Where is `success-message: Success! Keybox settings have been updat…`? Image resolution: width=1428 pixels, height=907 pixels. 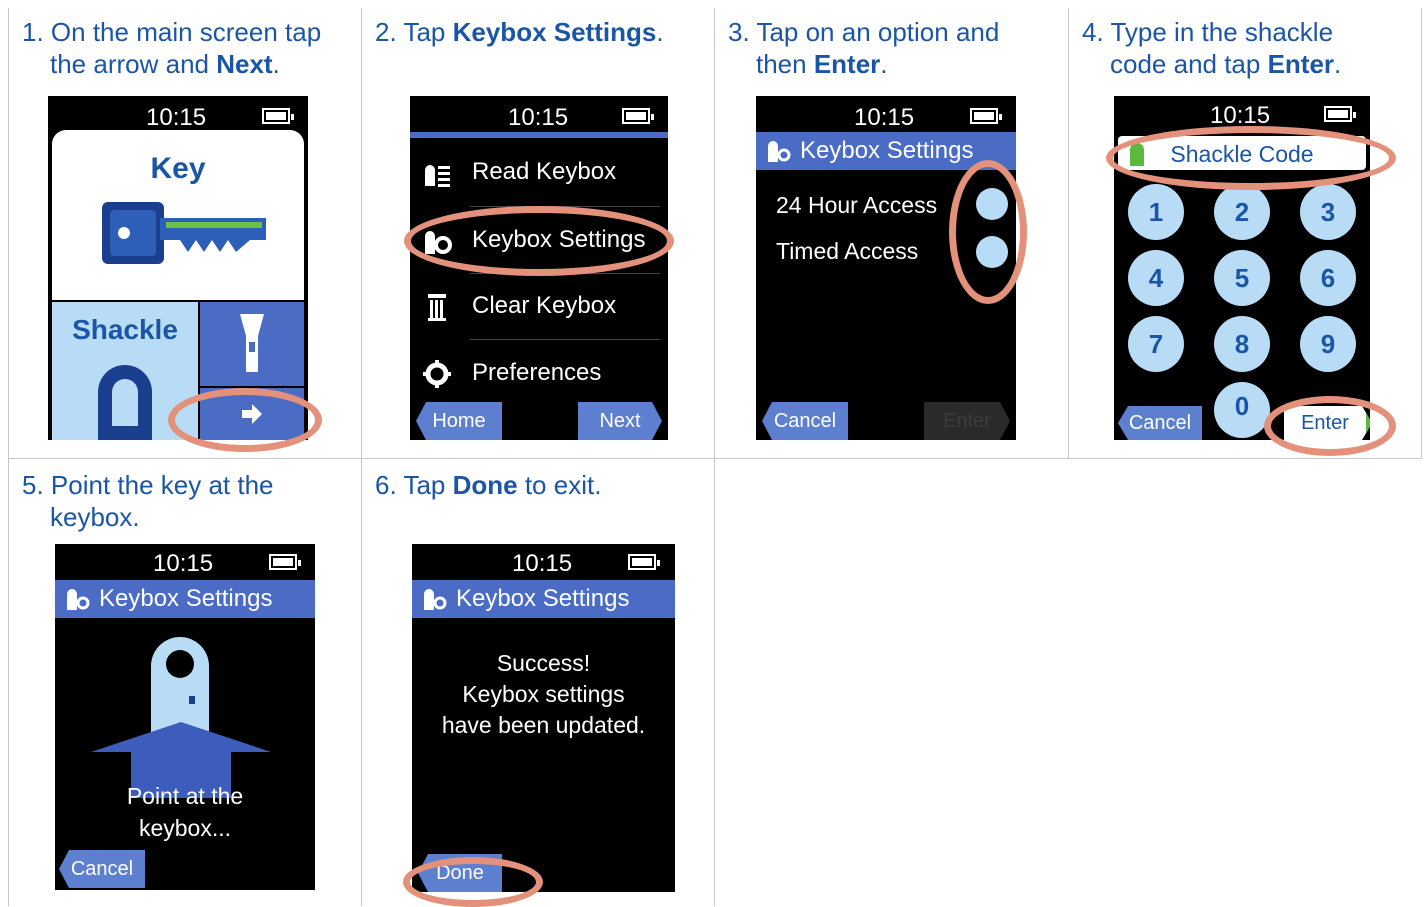
success-message: Success! Keybox settings have been updat… is located at coordinates (543, 694).